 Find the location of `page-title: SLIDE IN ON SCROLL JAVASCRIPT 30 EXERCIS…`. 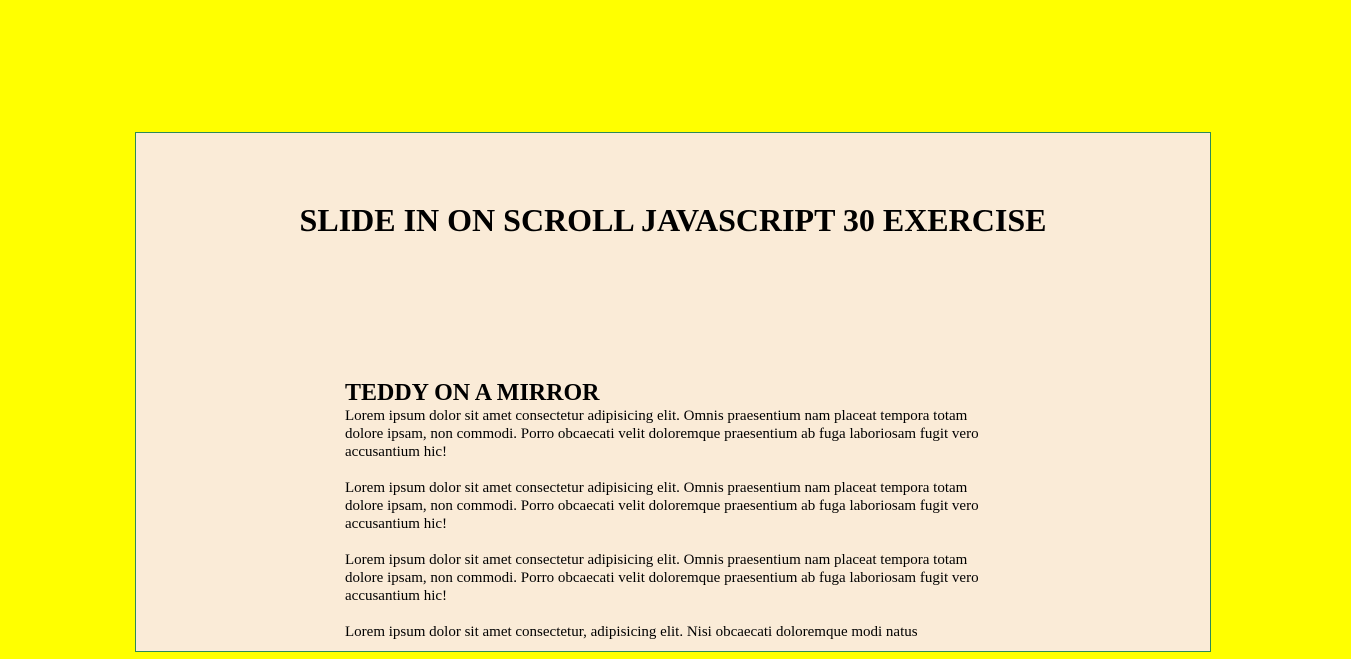

page-title: SLIDE IN ON SCROLL JAVASCRIPT 30 EXERCIS… is located at coordinates (673, 220).